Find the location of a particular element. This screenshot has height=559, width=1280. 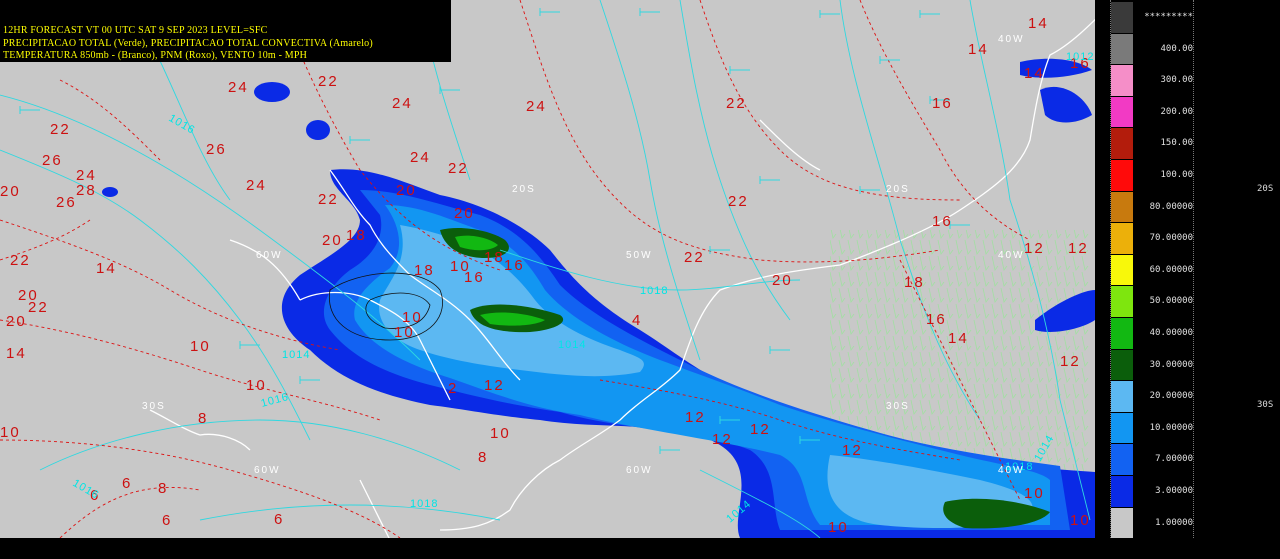

colorbar-label: 60.00000 is located at coordinates (1171, 269).